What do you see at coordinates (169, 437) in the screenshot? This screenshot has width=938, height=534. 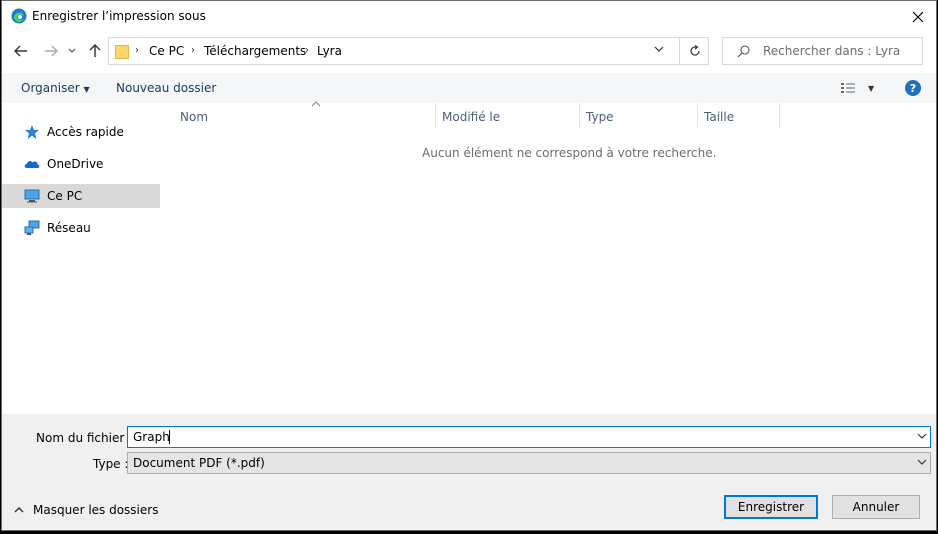 I see `text-cursor` at bounding box center [169, 437].